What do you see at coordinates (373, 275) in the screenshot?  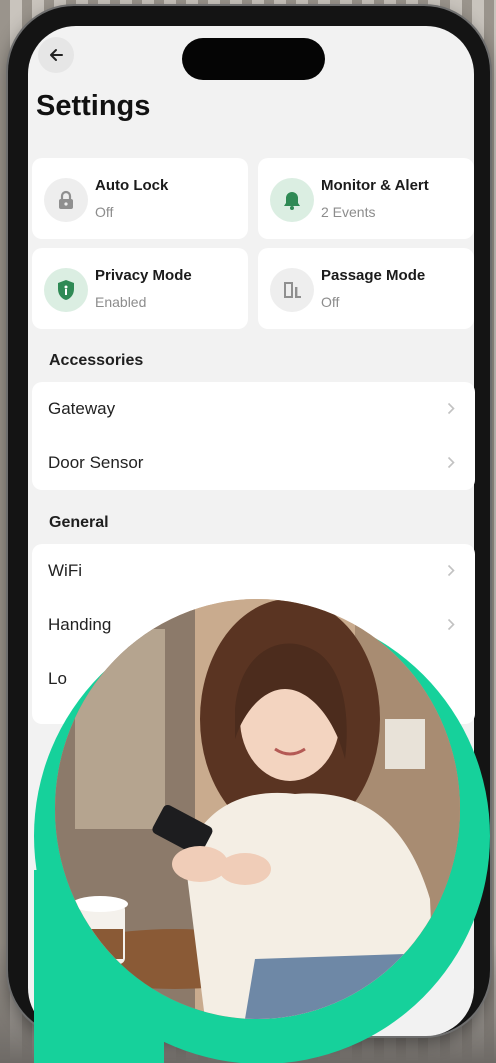 I see `passage-mode-label: Passage Mode` at bounding box center [373, 275].